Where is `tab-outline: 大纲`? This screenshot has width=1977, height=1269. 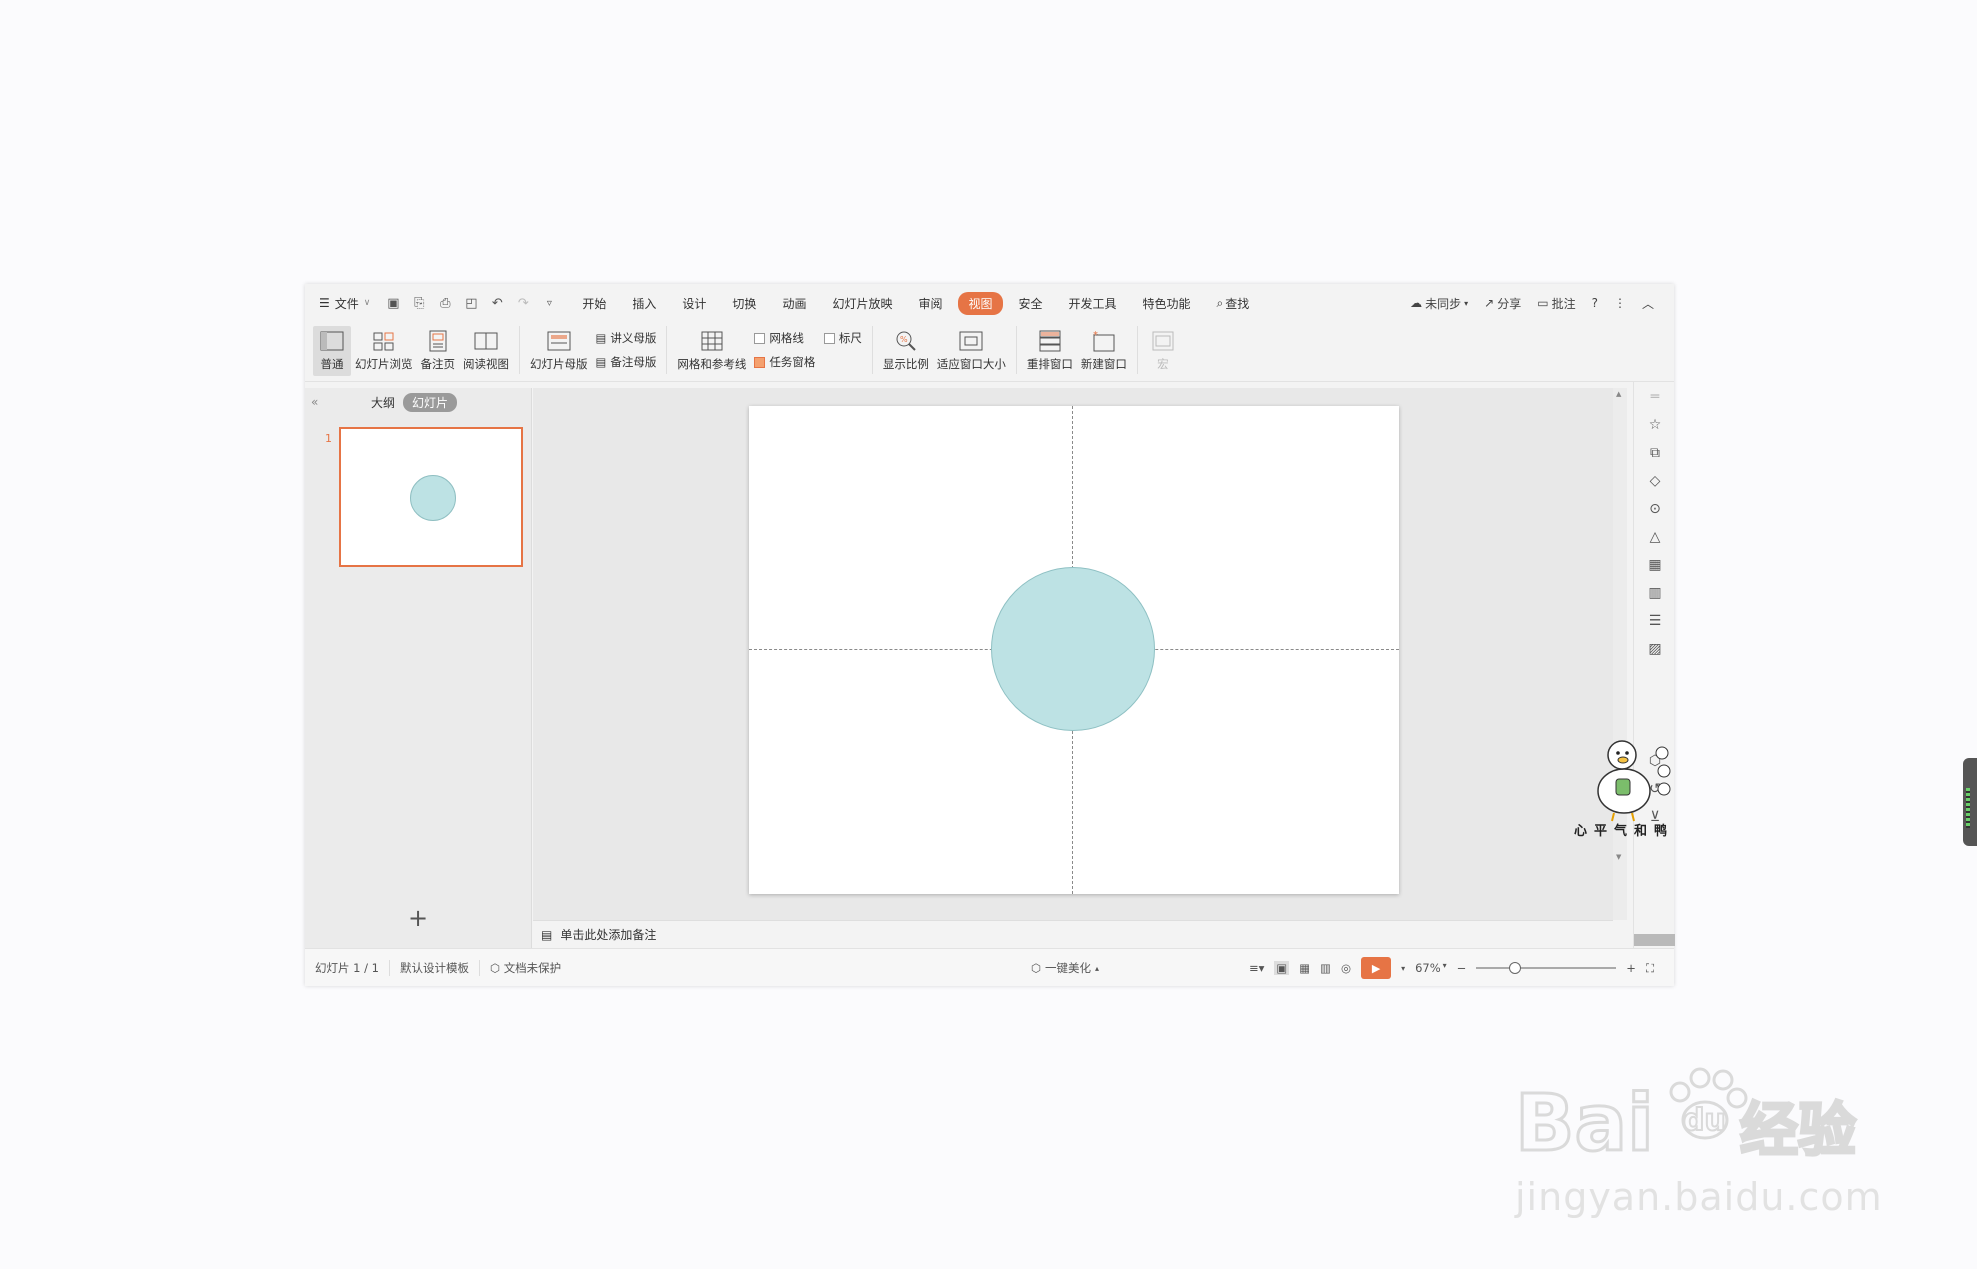 tab-outline: 大纲 is located at coordinates (383, 402).